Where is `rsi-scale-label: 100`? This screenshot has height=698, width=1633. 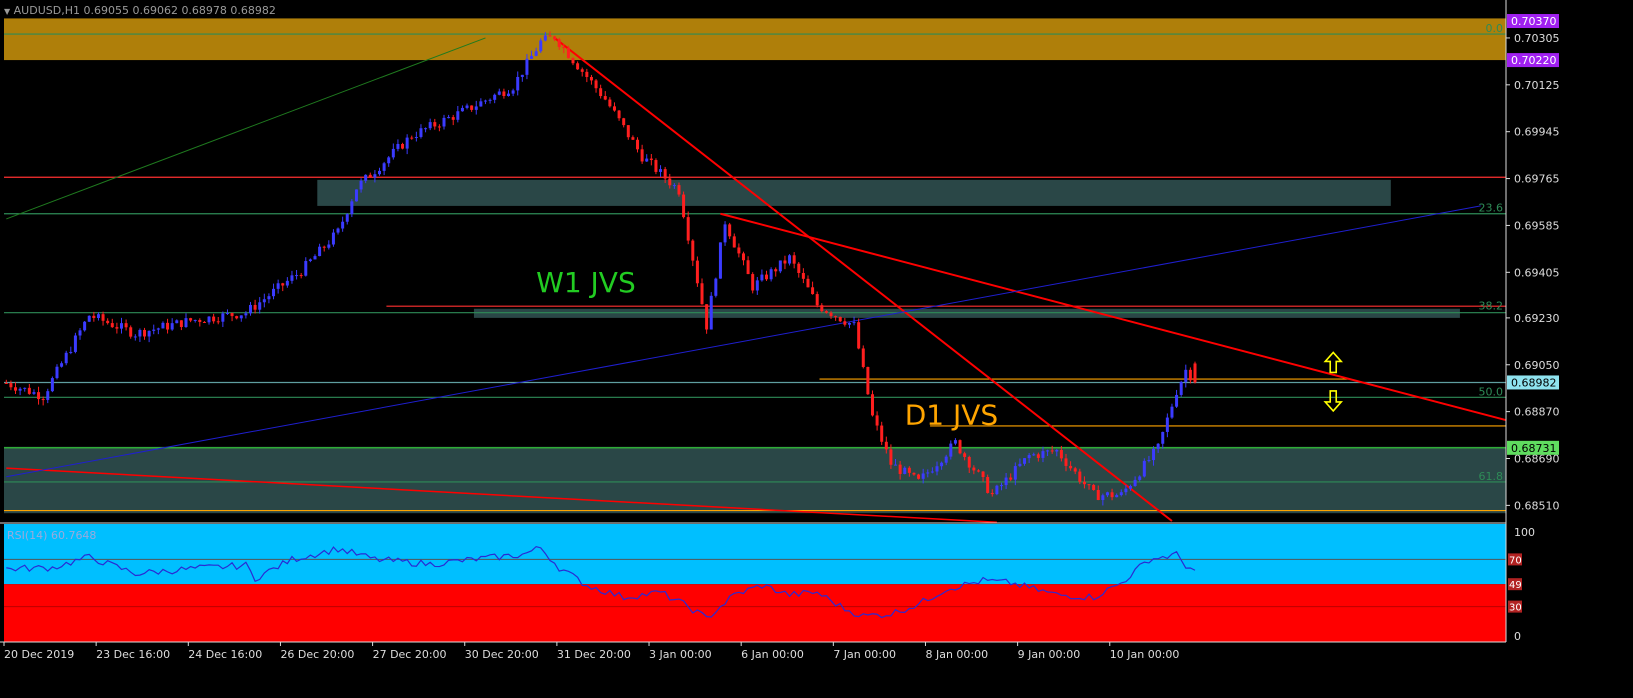
rsi-scale-label: 100 is located at coordinates (1524, 532).